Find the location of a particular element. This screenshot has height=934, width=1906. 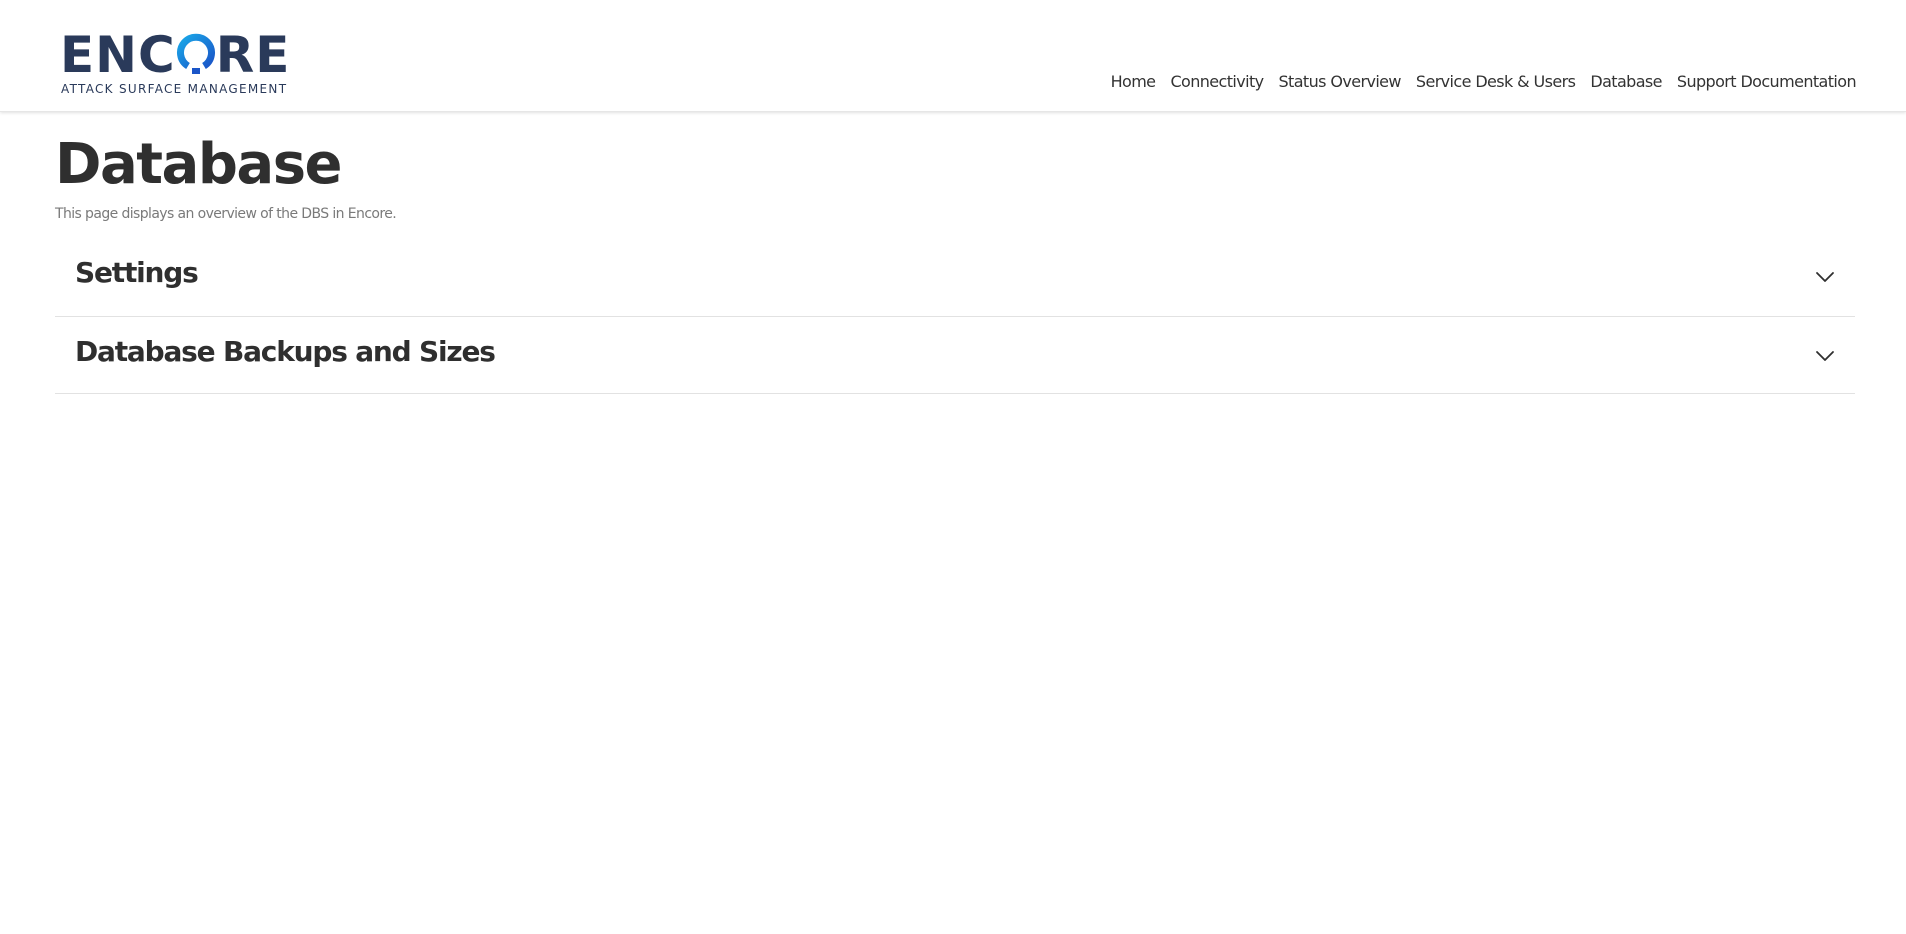

logo-wordmark: ENC RE is located at coordinates (175, 55).